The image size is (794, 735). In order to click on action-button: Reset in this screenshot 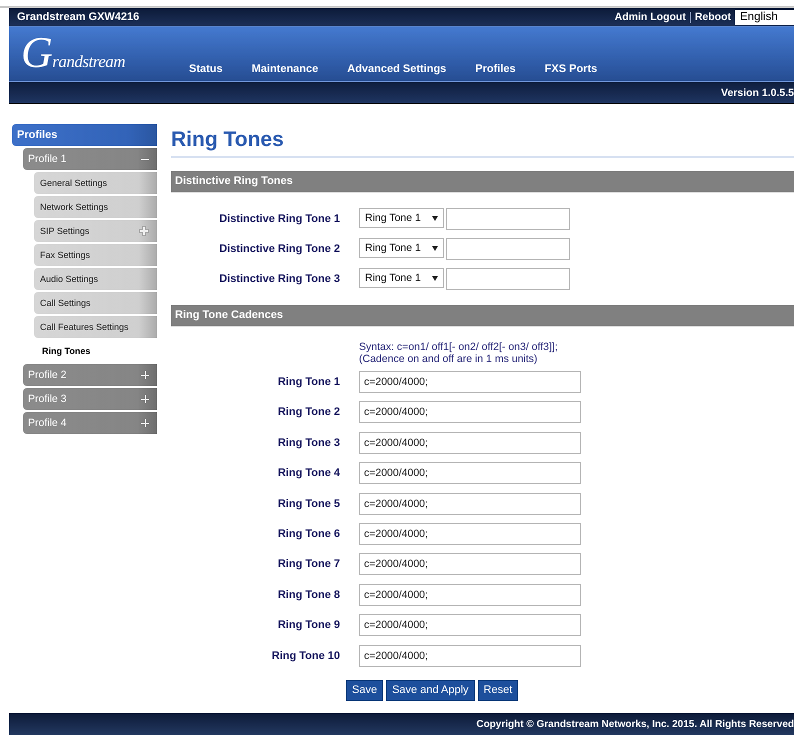, I will do `click(498, 690)`.